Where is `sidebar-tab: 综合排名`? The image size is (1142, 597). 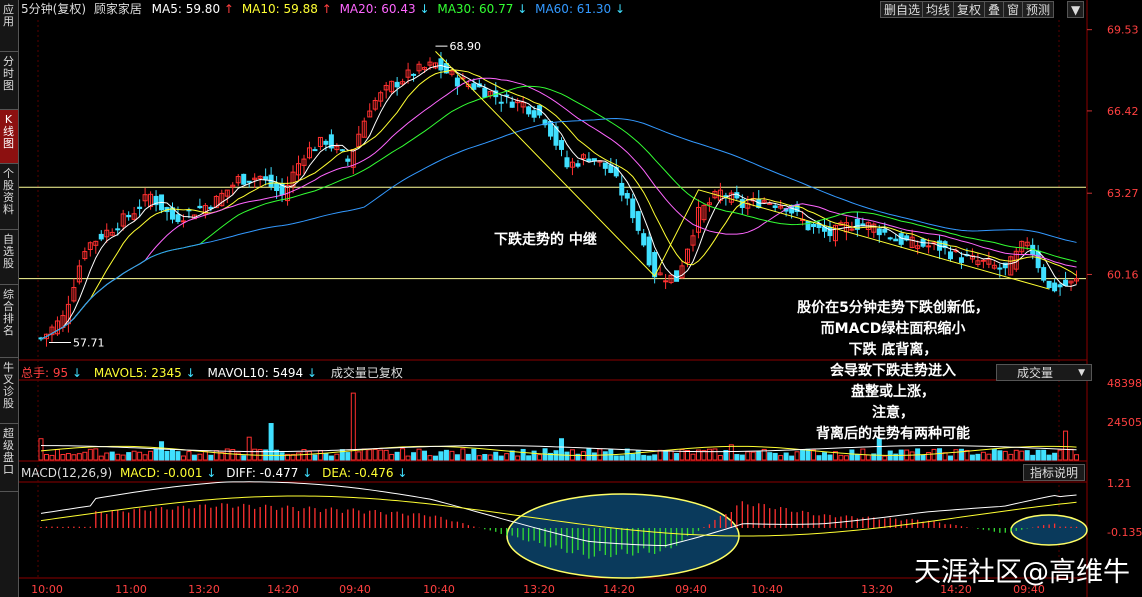 sidebar-tab: 综合排名 is located at coordinates (9, 321).